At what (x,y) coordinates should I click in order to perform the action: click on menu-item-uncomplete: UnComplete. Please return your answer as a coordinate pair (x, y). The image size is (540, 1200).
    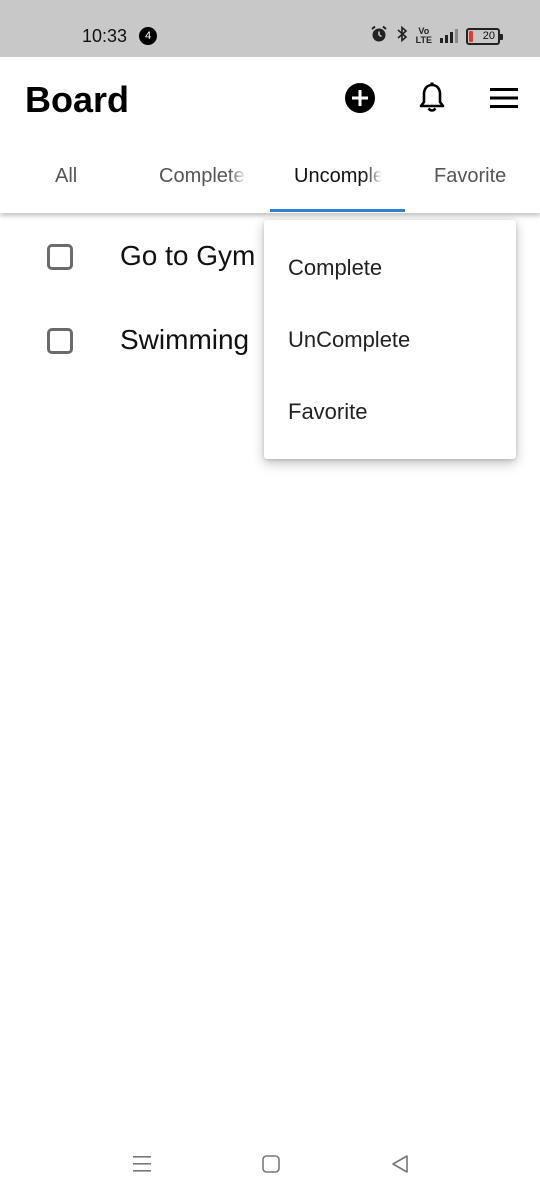
    Looking at the image, I should click on (390, 340).